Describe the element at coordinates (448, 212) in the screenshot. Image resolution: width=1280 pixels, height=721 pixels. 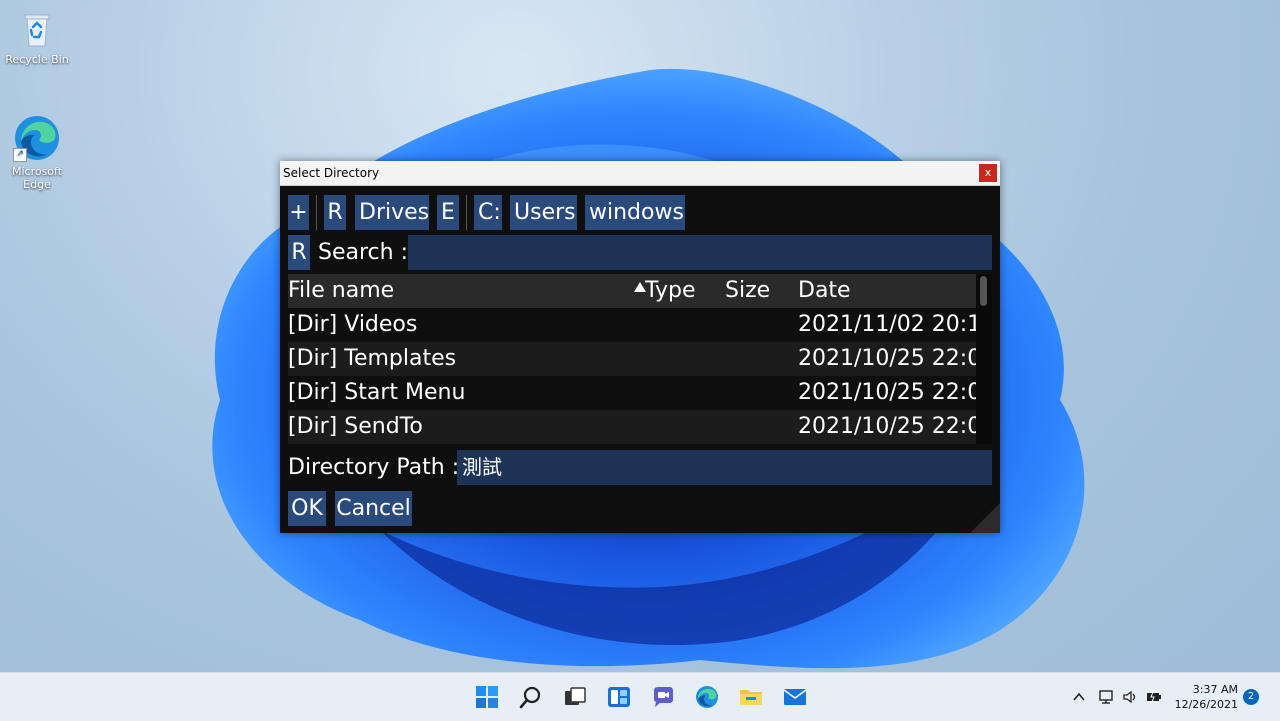
I see `edit-path-button: E` at that location.